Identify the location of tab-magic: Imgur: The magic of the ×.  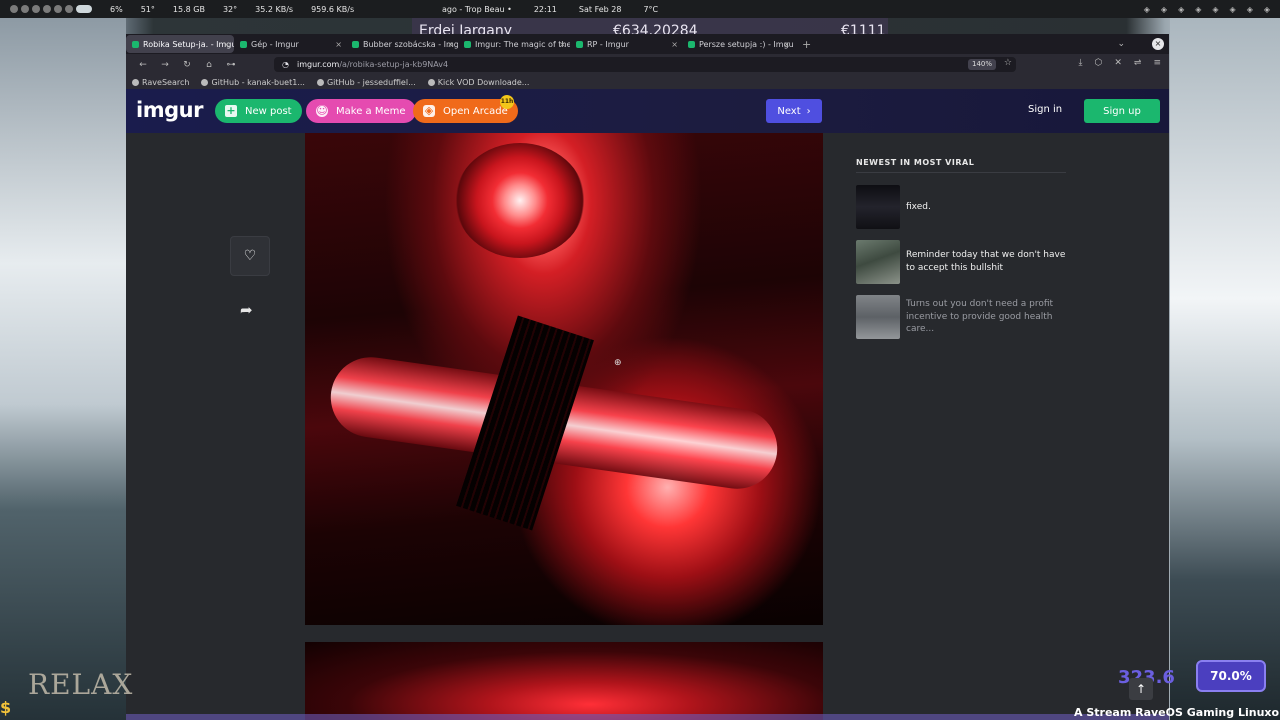
(514, 44).